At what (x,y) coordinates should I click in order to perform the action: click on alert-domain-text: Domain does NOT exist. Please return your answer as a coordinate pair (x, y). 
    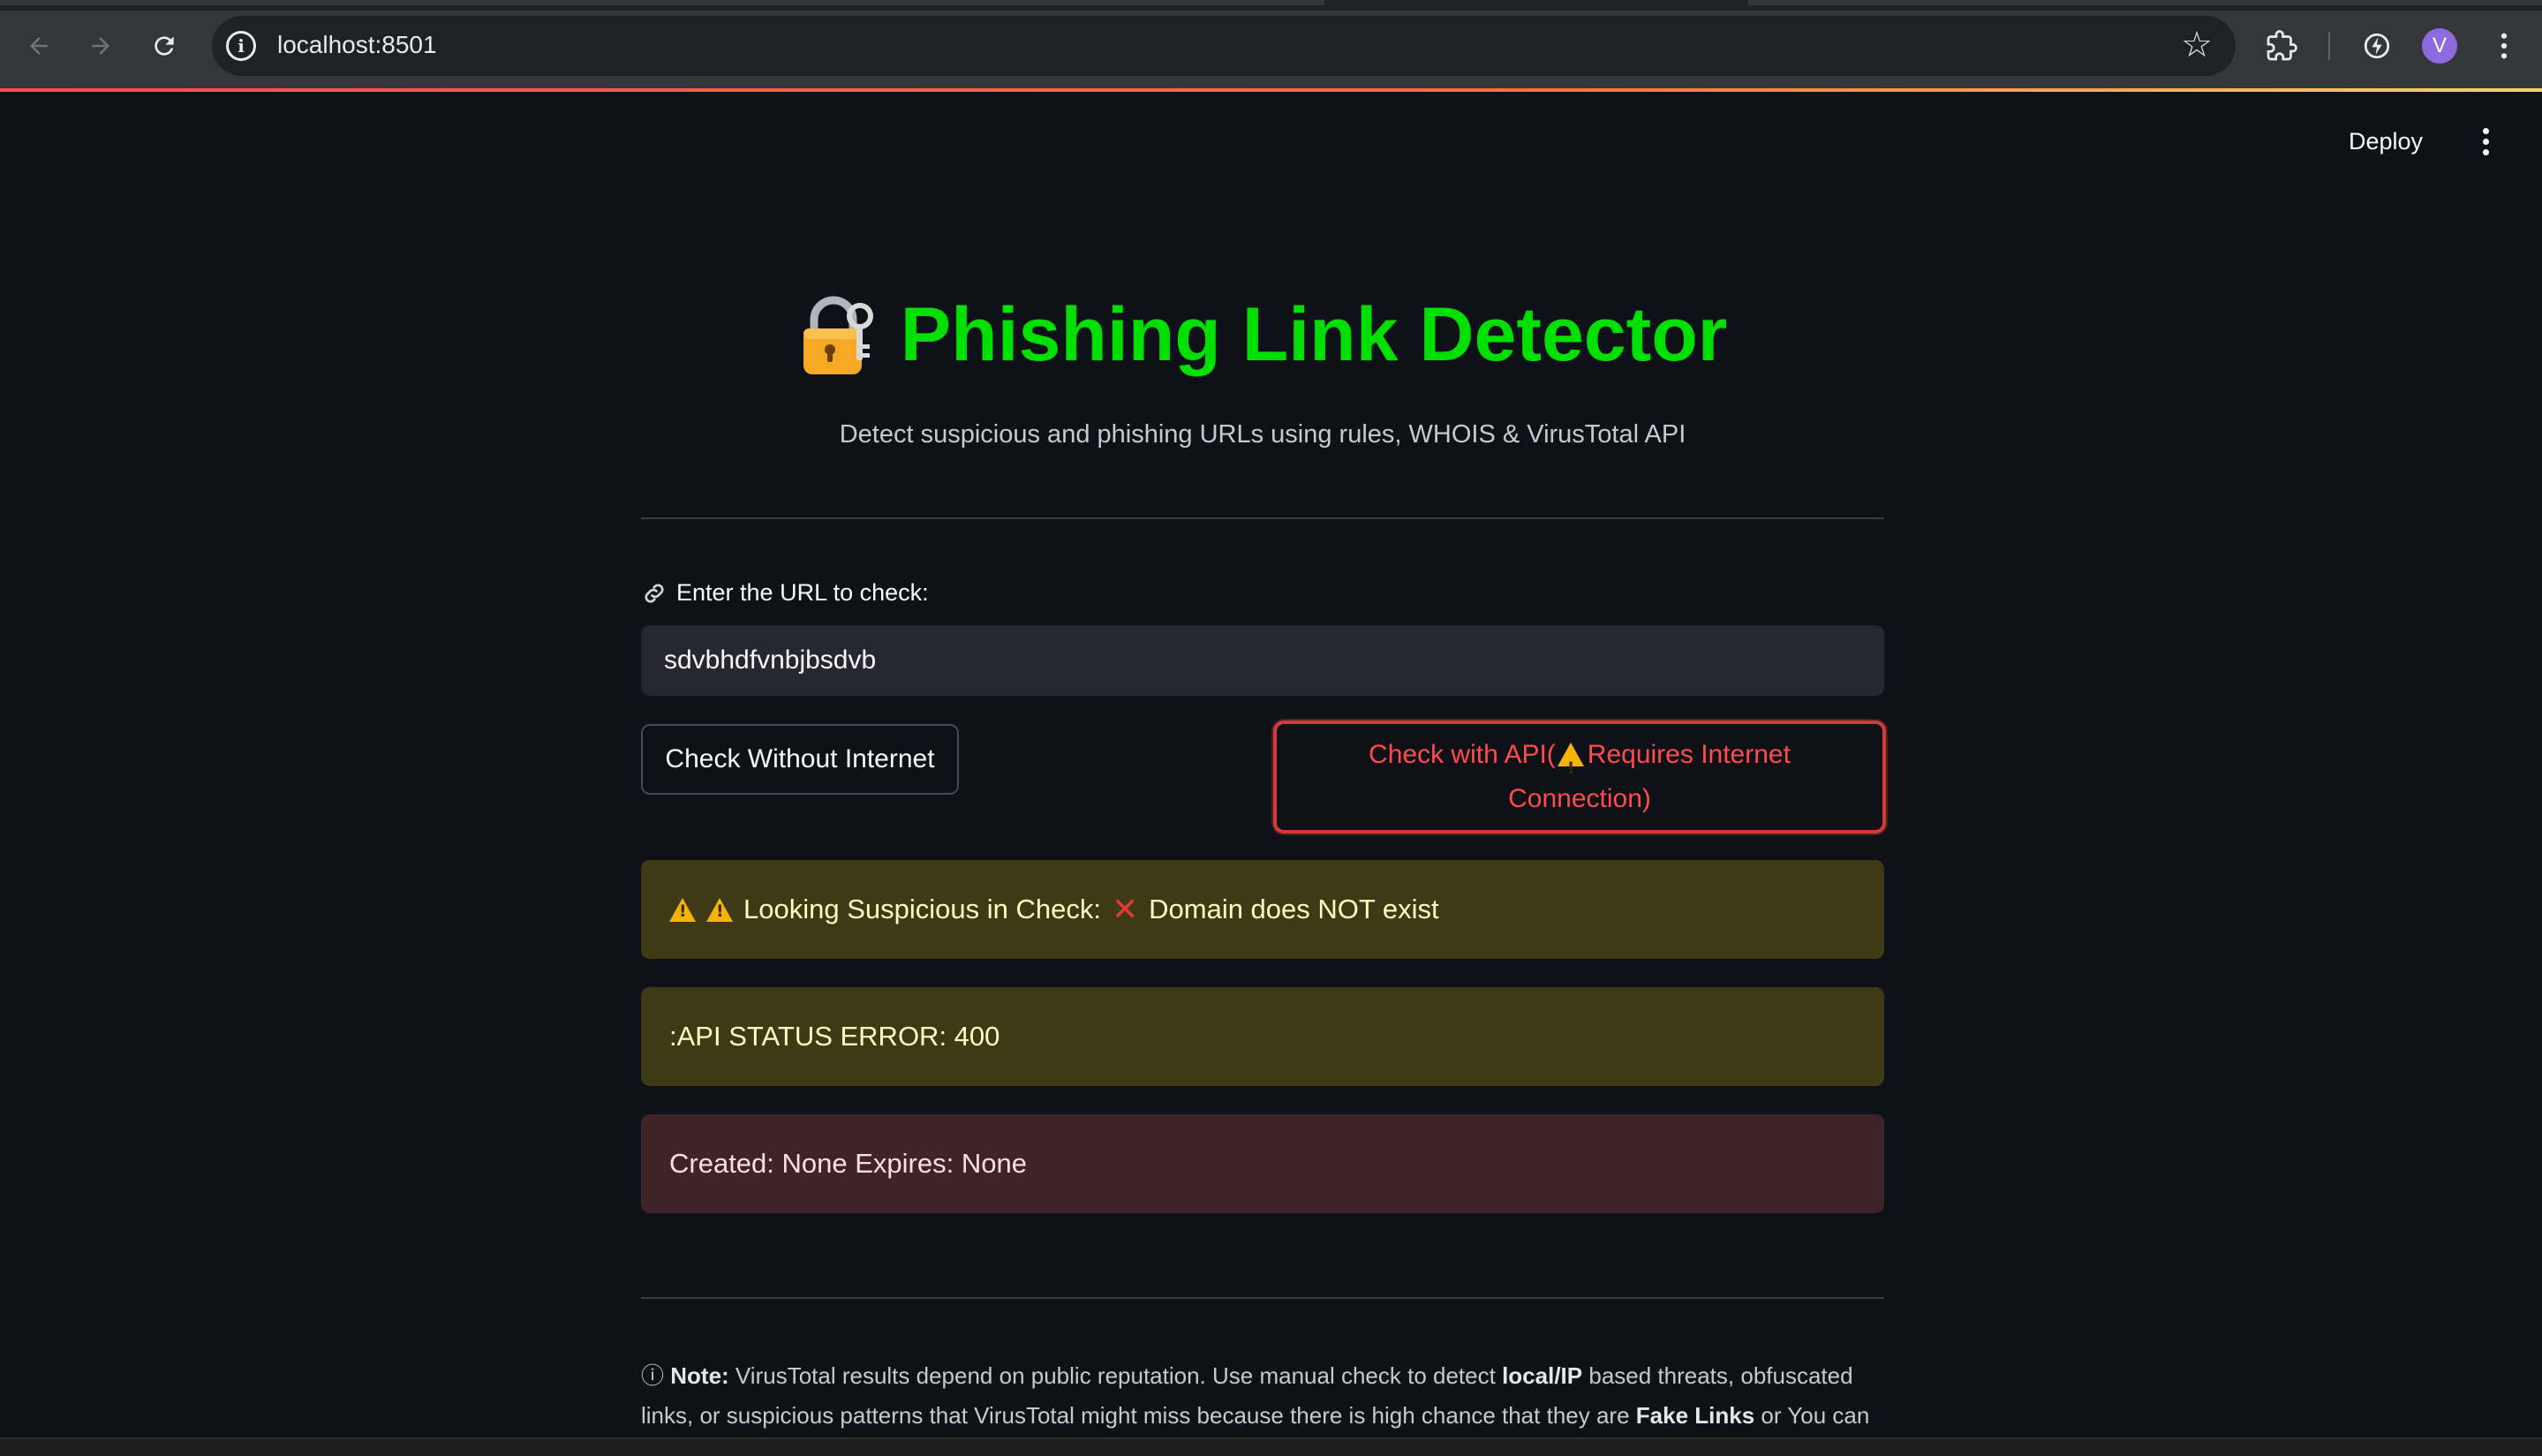
    Looking at the image, I should click on (1294, 909).